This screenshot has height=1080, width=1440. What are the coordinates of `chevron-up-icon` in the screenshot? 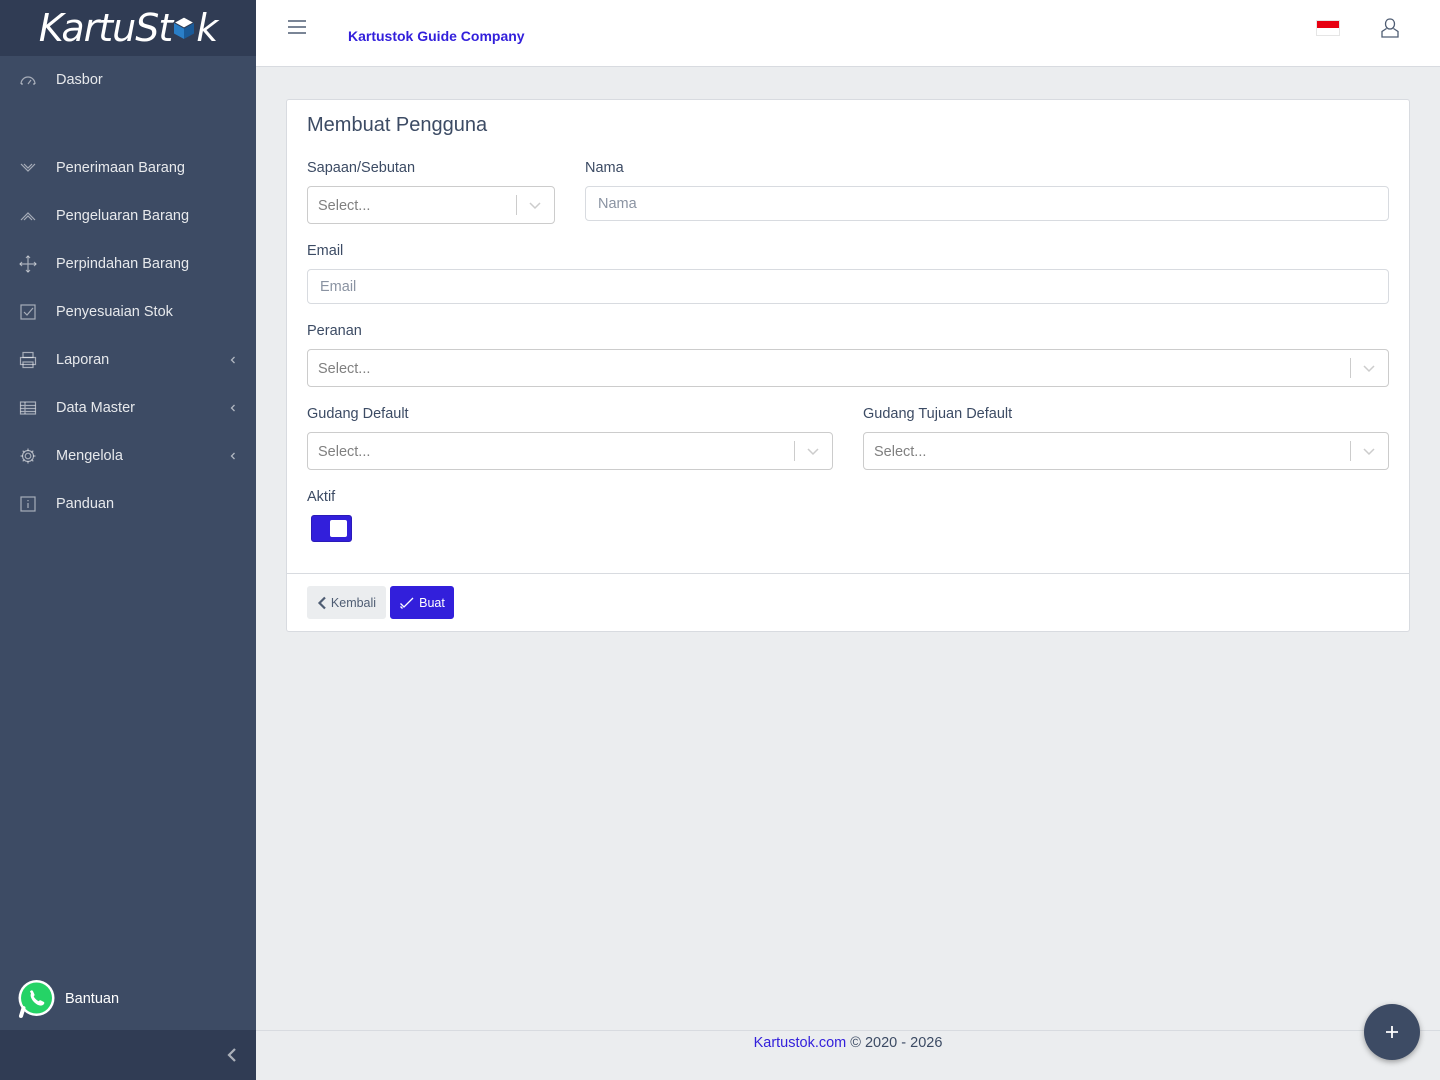 It's located at (28, 216).